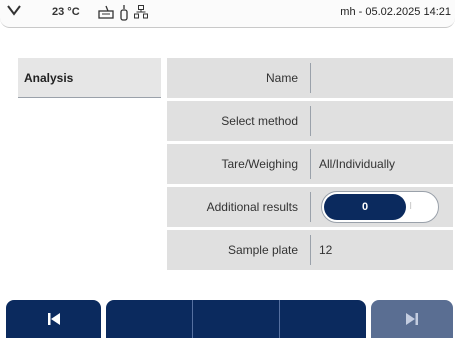 This screenshot has width=455, height=338. What do you see at coordinates (14, 10) in the screenshot?
I see `chevron-down-icon` at bounding box center [14, 10].